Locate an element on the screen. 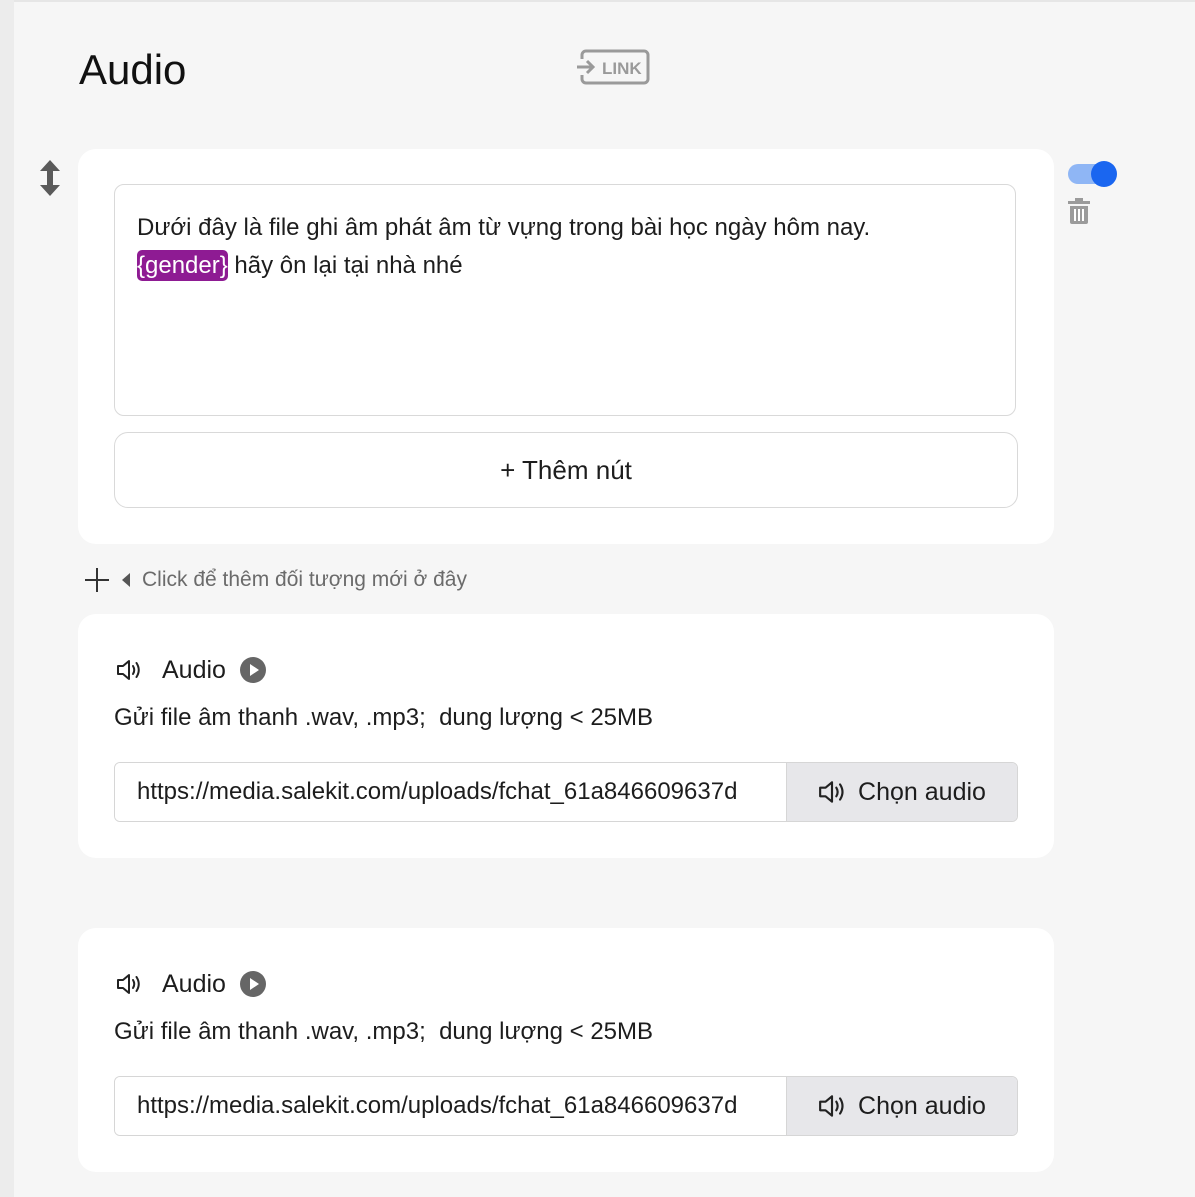 The height and width of the screenshot is (1197, 1195). left-sidebar-edge is located at coordinates (7, 598).